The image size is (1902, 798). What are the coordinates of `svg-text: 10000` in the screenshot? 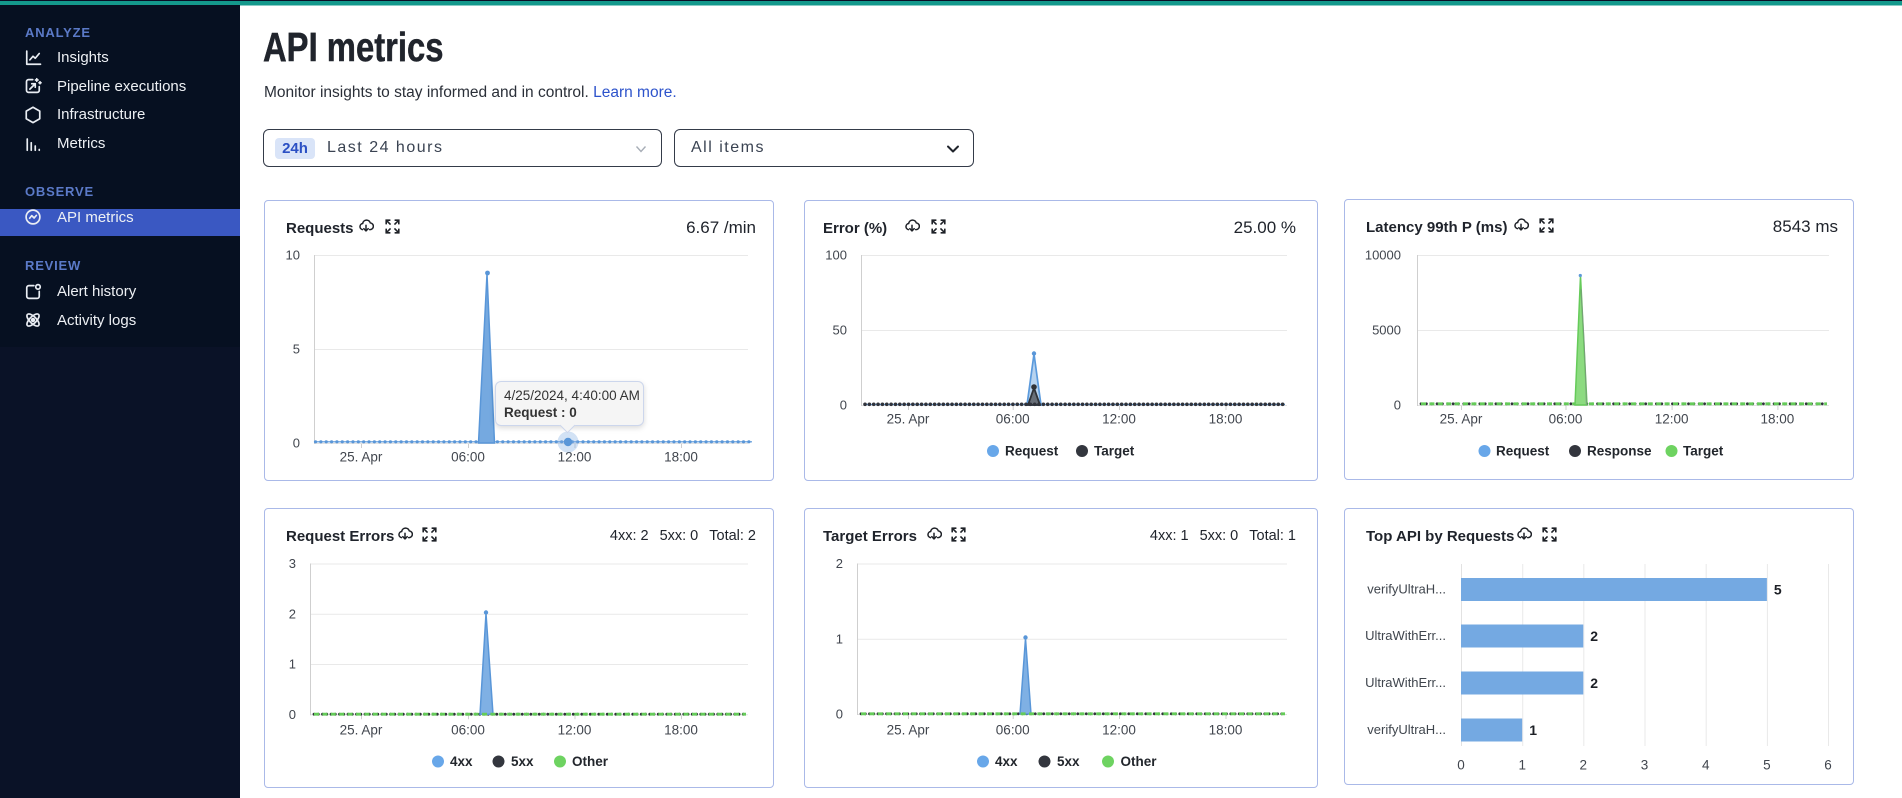 It's located at (1383, 255).